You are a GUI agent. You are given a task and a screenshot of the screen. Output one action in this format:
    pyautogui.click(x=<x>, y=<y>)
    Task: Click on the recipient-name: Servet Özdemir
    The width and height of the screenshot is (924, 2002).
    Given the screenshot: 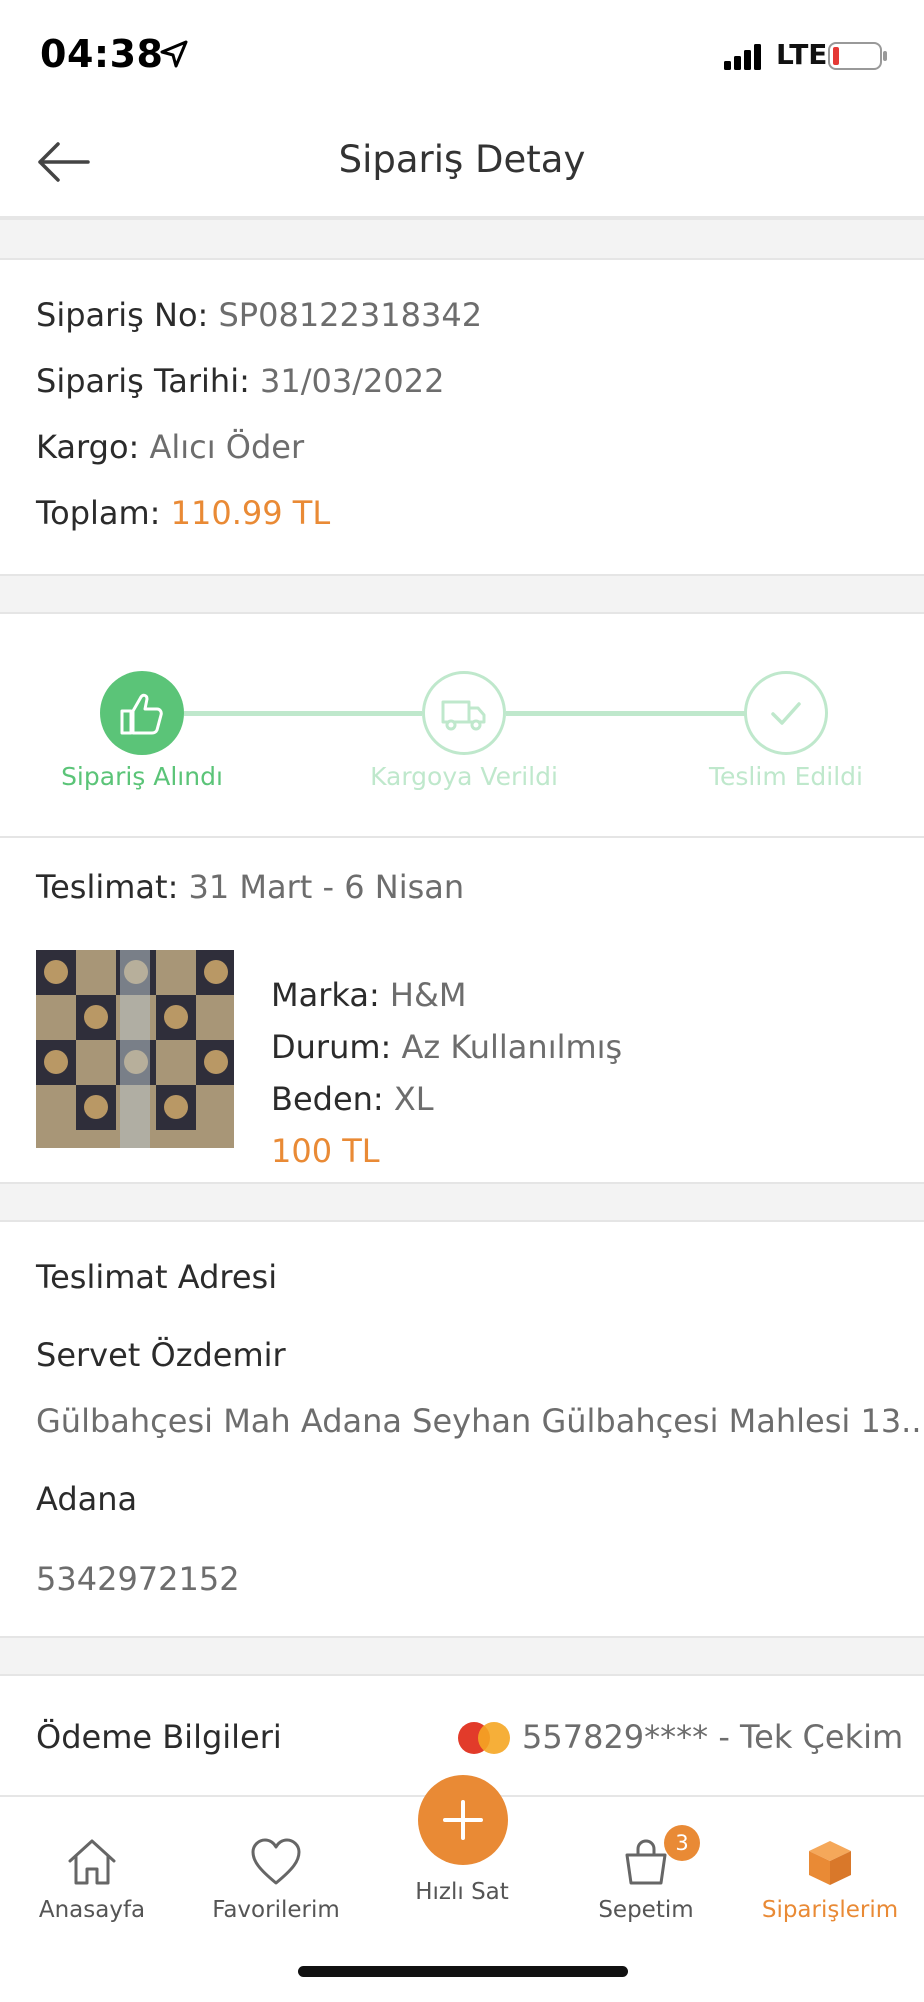 What is the action you would take?
    pyautogui.click(x=161, y=1355)
    